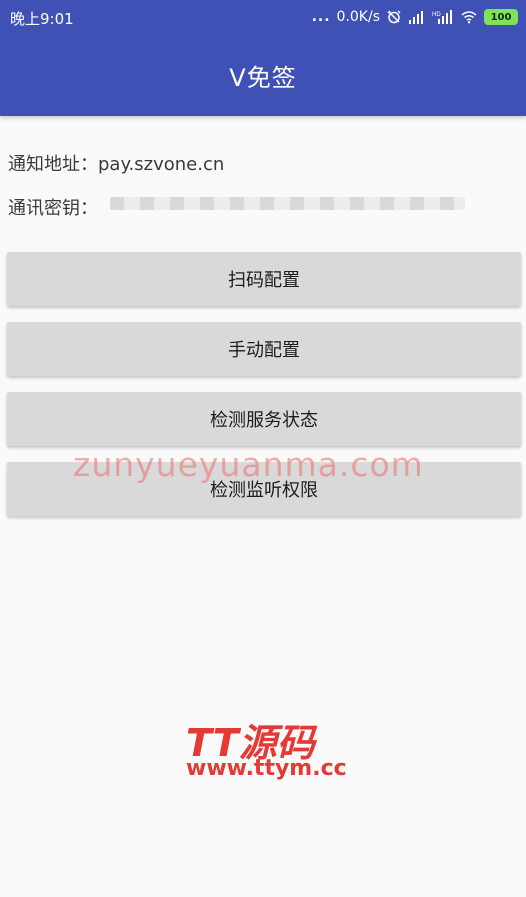  Describe the element at coordinates (436, 15) in the screenshot. I see `svg-text: HD` at that location.